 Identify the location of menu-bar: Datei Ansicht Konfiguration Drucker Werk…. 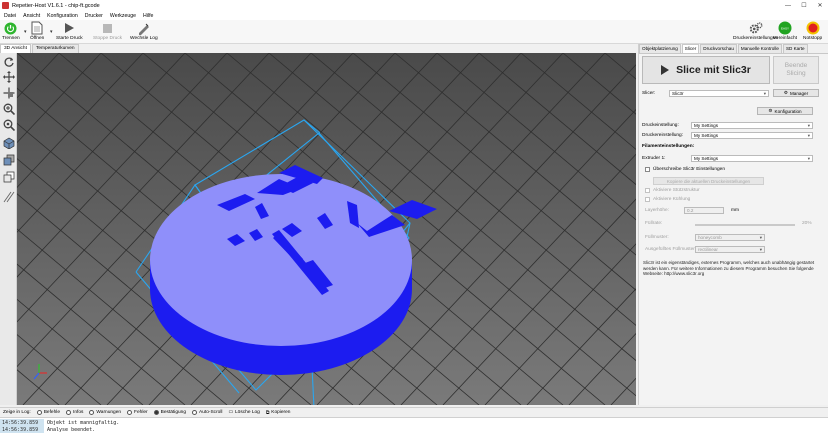
(414, 15).